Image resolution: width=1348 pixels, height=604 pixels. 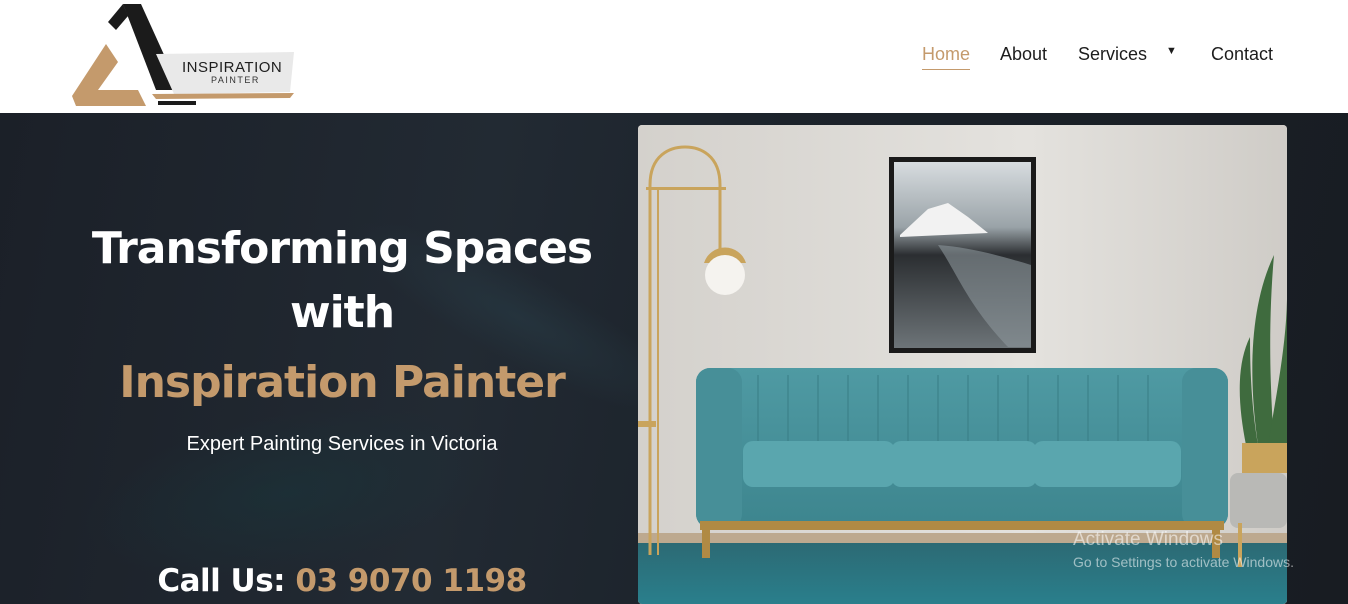 I want to click on watermark-title: Activate Windows, so click(x=1148, y=539).